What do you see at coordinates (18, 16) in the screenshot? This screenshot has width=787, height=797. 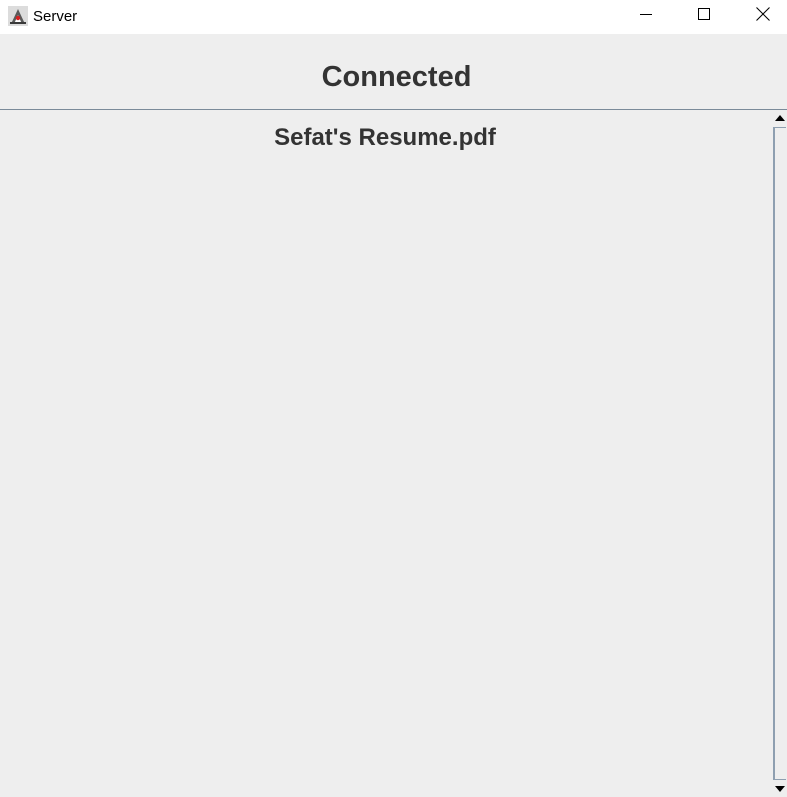 I see `java-duke-icon` at bounding box center [18, 16].